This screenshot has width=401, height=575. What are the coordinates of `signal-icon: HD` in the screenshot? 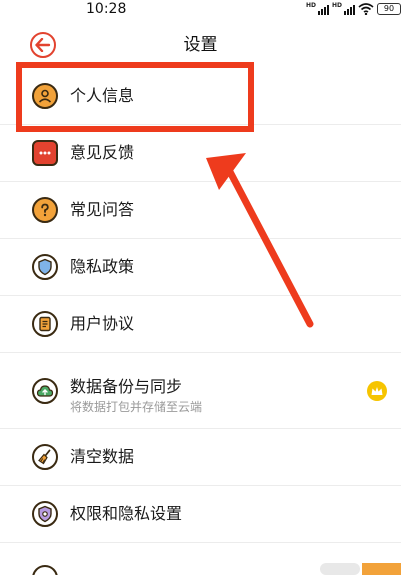 It's located at (317, 9).